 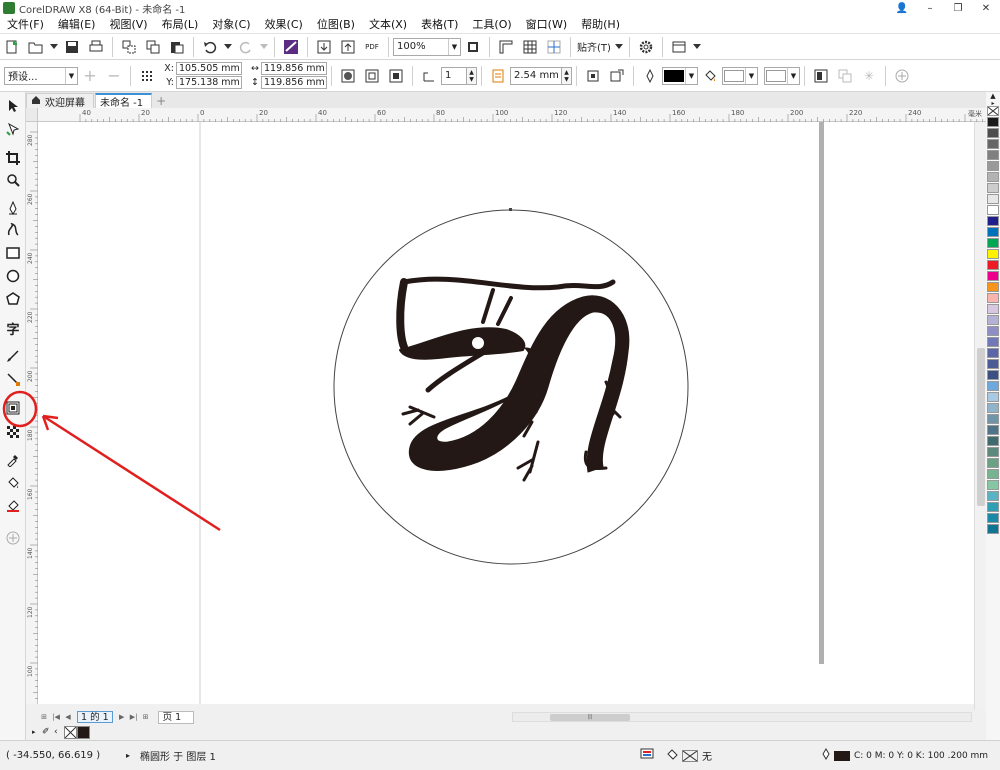 What do you see at coordinates (324, 47) in the screenshot?
I see `import-icon` at bounding box center [324, 47].